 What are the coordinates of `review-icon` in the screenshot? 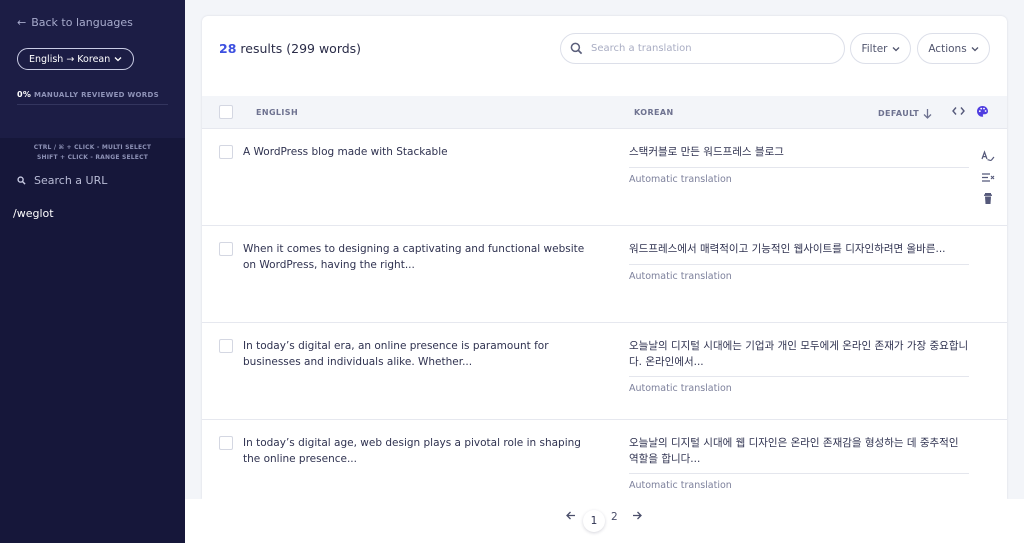 It's located at (988, 155).